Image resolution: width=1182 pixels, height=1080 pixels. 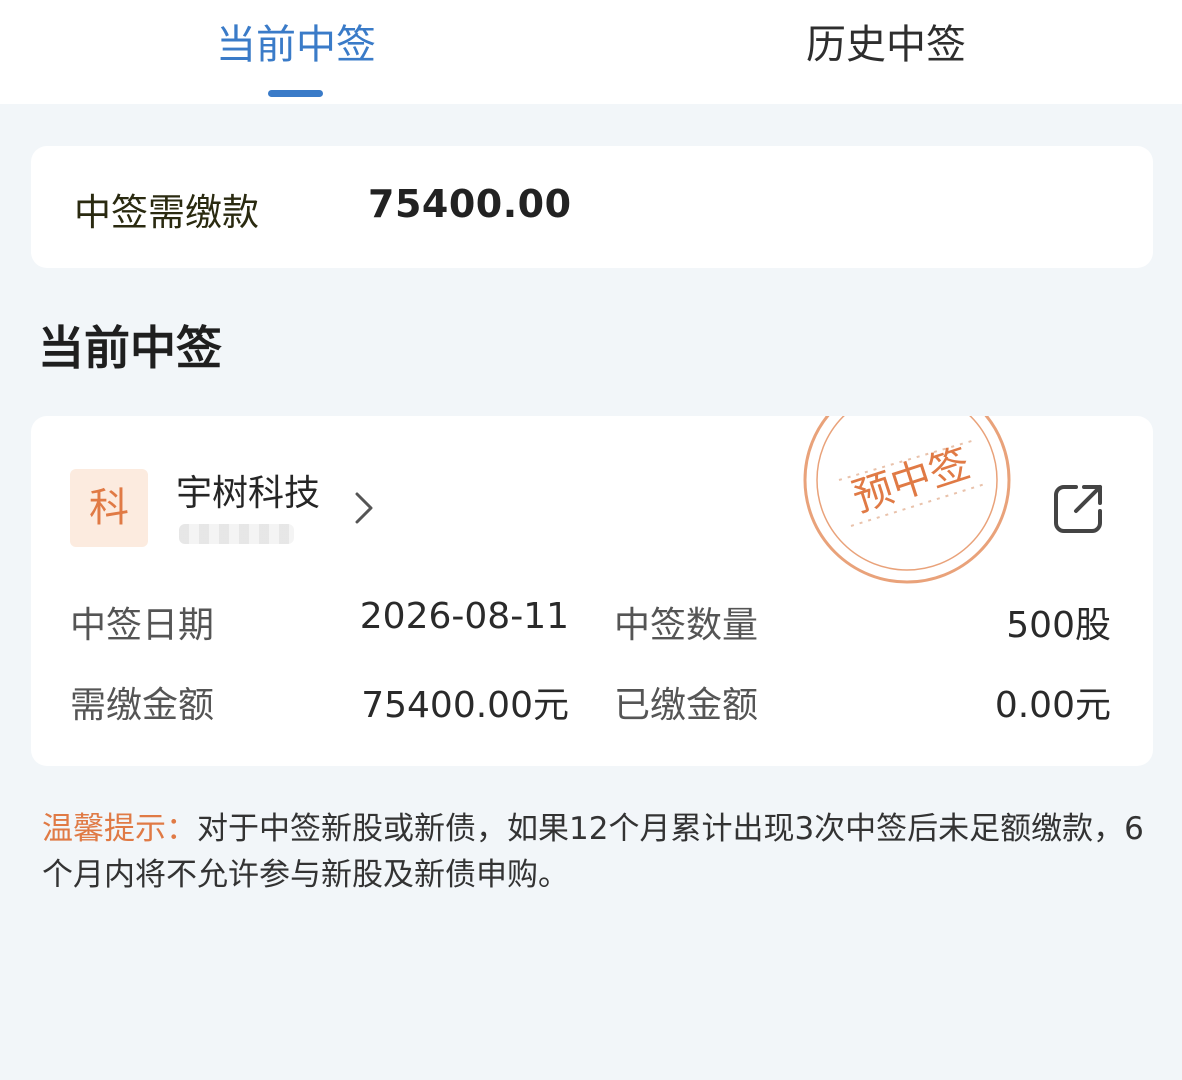 I want to click on pre-lottery-stamp: 预中签, so click(x=907, y=500).